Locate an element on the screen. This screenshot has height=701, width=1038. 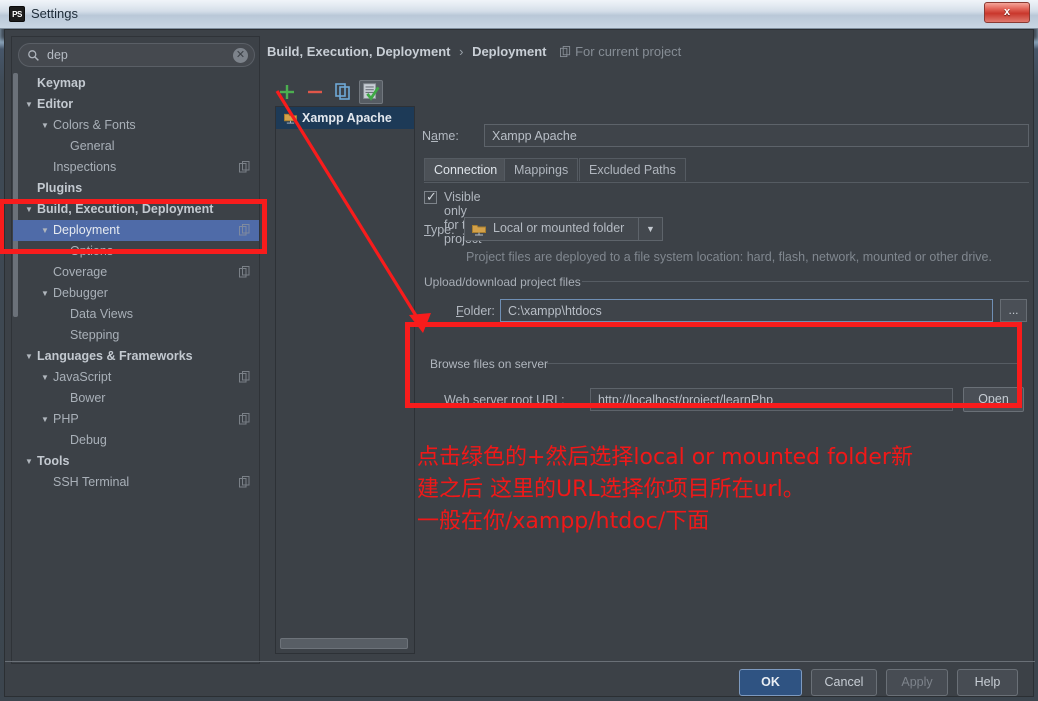
search-input is located at coordinates (137, 55).